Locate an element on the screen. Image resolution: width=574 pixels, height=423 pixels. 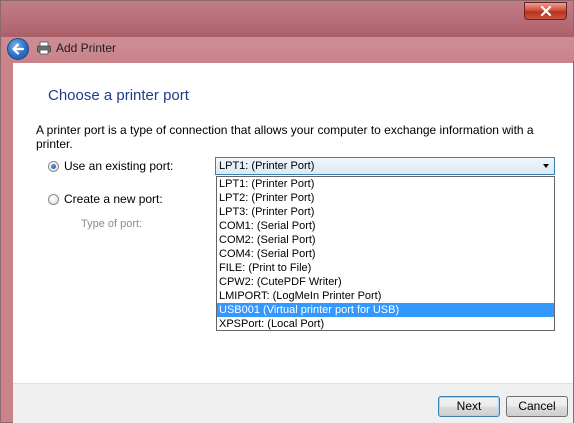
port-option-lpt1: LPT1: (Printer Port) is located at coordinates (385, 184).